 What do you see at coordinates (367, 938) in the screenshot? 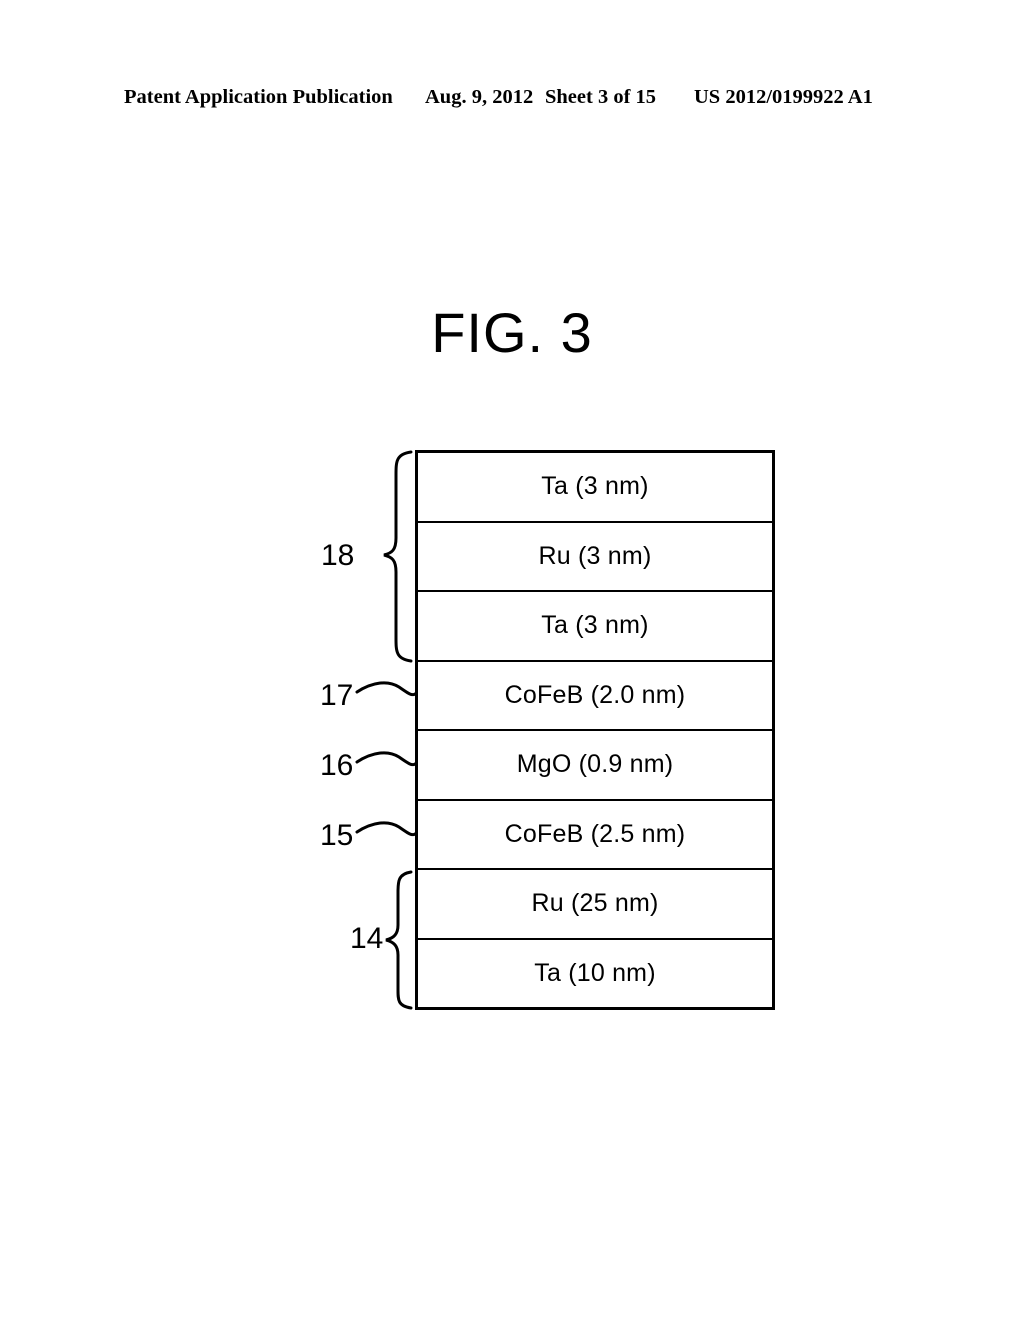
I see `reference-numeral-14: 14` at bounding box center [367, 938].